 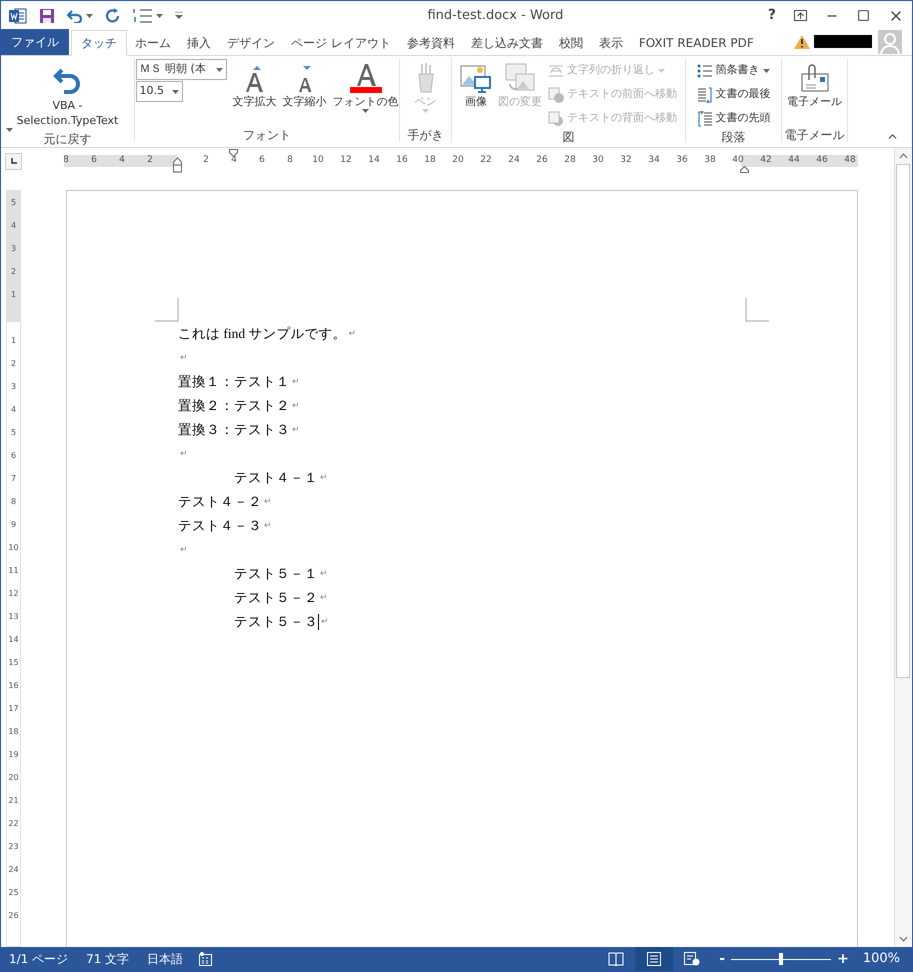 I want to click on ruler-number: 21, so click(x=13, y=800).